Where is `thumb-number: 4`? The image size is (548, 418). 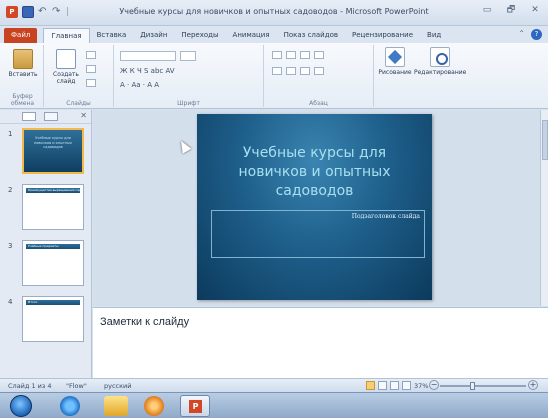
thumb-number: 4 is located at coordinates (10, 302).